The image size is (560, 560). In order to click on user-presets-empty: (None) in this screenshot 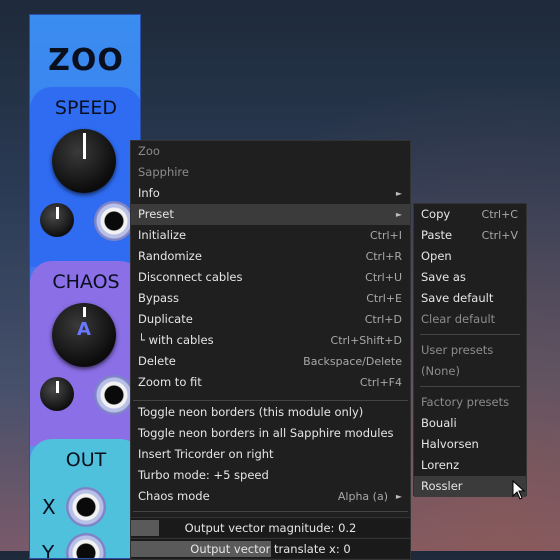, I will do `click(440, 371)`.